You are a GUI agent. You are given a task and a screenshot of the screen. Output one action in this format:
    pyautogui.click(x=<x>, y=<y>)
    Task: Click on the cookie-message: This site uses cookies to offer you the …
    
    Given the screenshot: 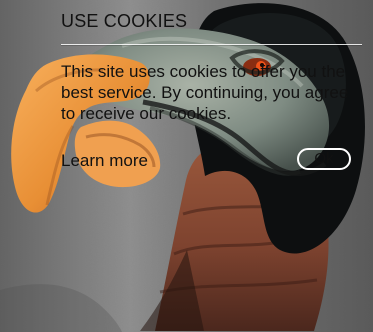 What is the action you would take?
    pyautogui.click(x=205, y=92)
    